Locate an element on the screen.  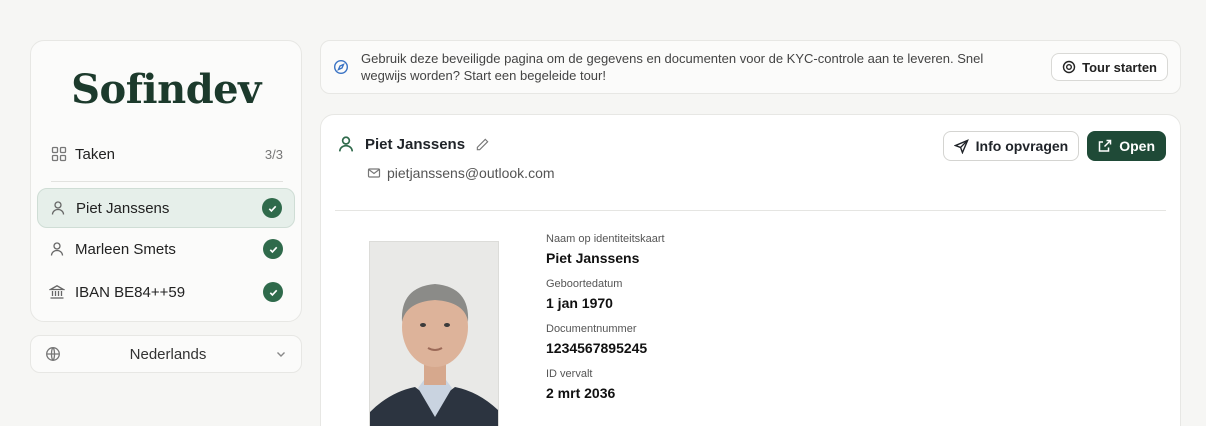
language-select: Nederlands is located at coordinates (166, 354).